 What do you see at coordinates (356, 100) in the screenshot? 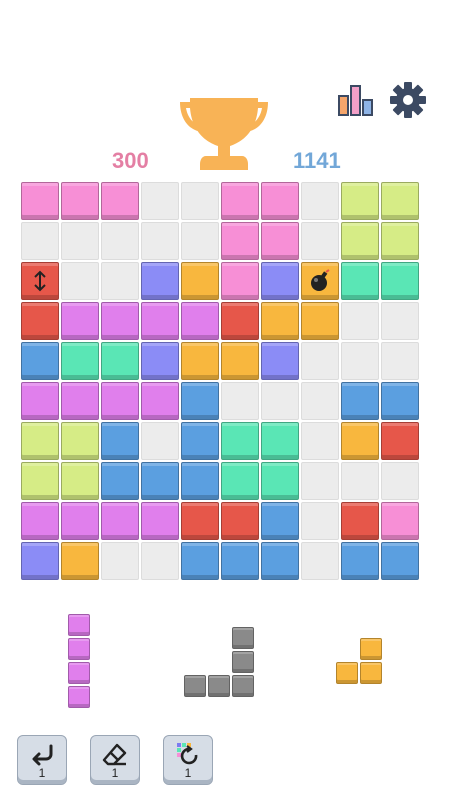
I see `leaderboard-button` at bounding box center [356, 100].